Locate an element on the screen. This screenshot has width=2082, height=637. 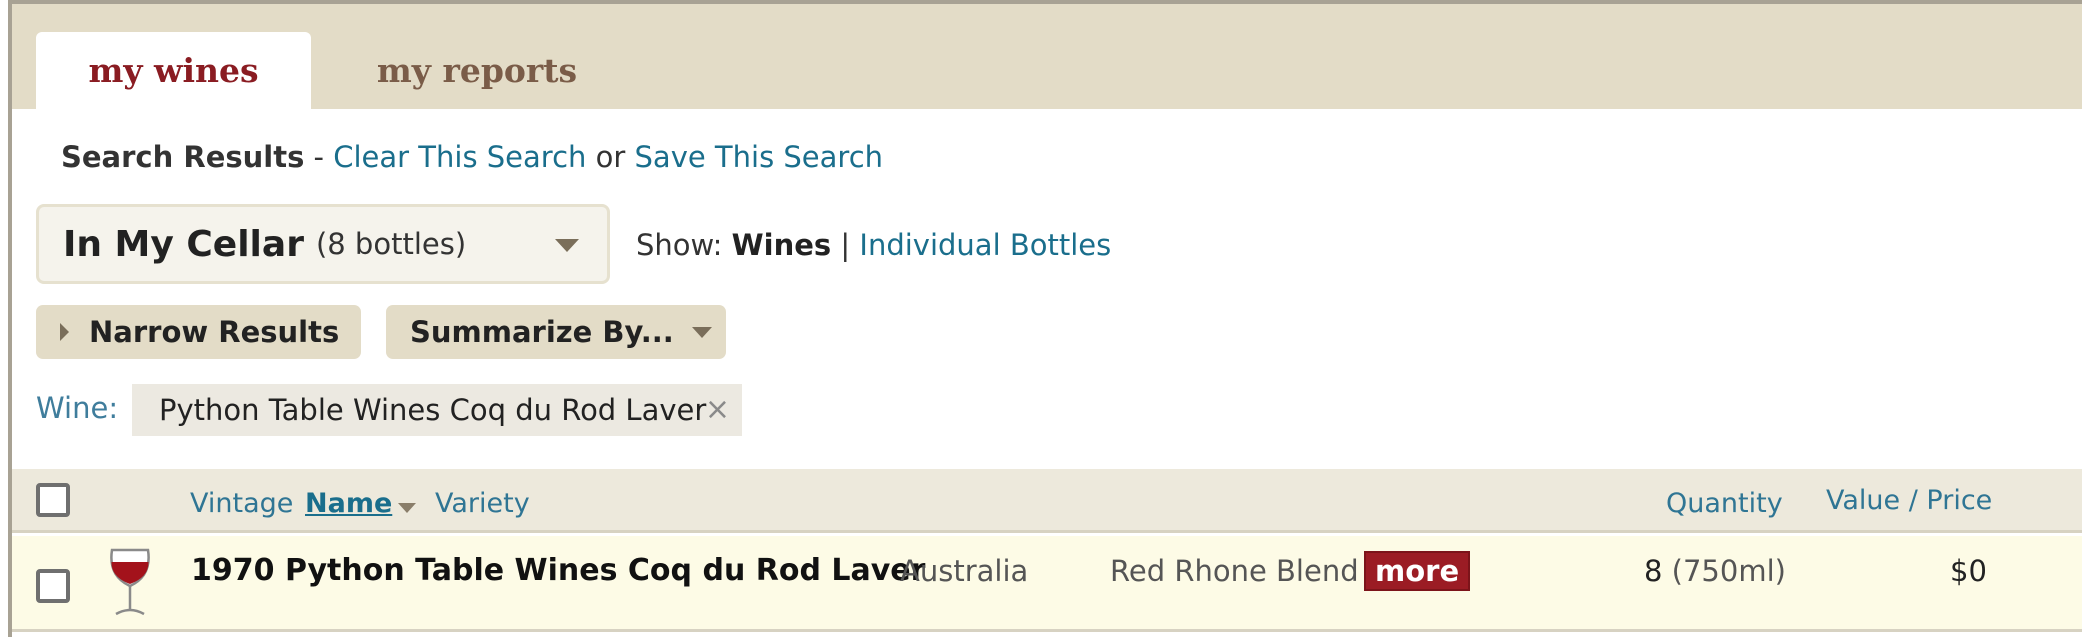
column-quantity: Quantity is located at coordinates (1724, 503).